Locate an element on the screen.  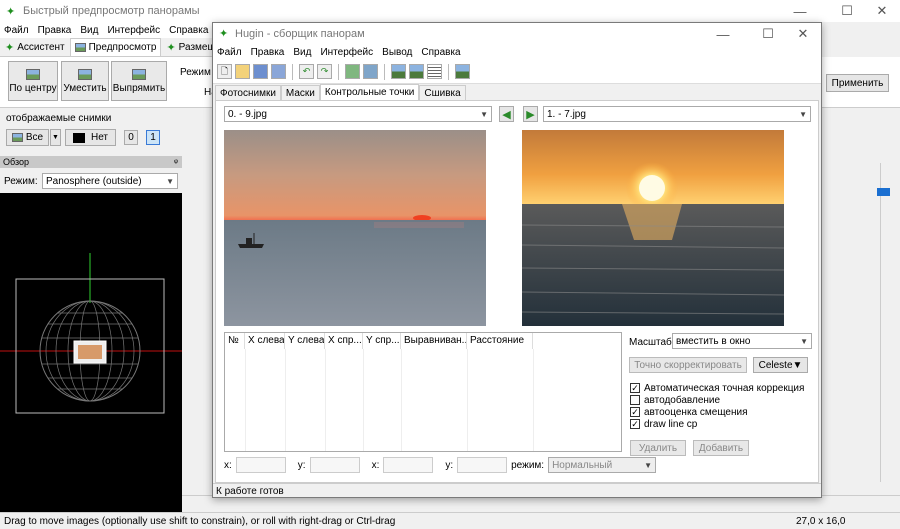
show-all-button: Все is located at coordinates (27, 137).